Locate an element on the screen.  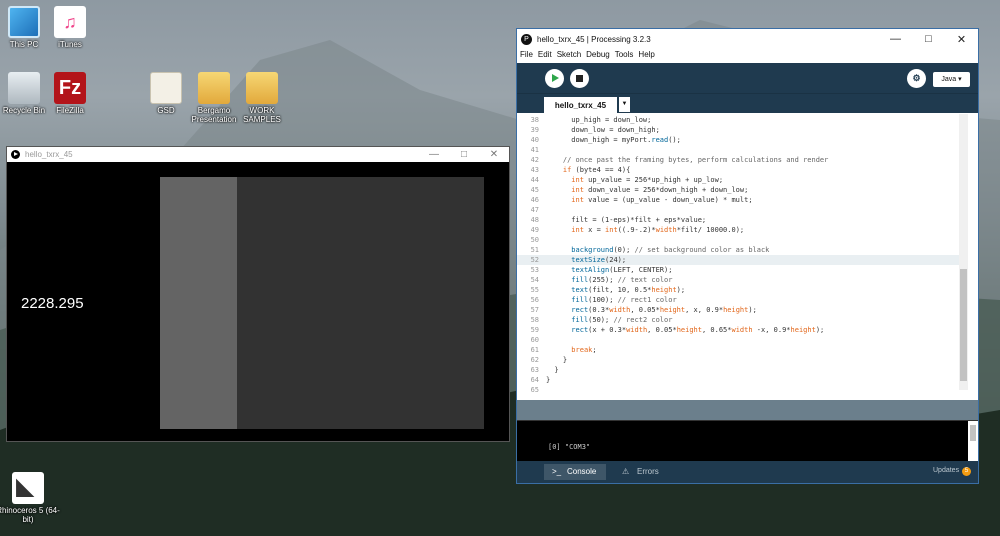
line-number: 62 is located at coordinates (534, 360).